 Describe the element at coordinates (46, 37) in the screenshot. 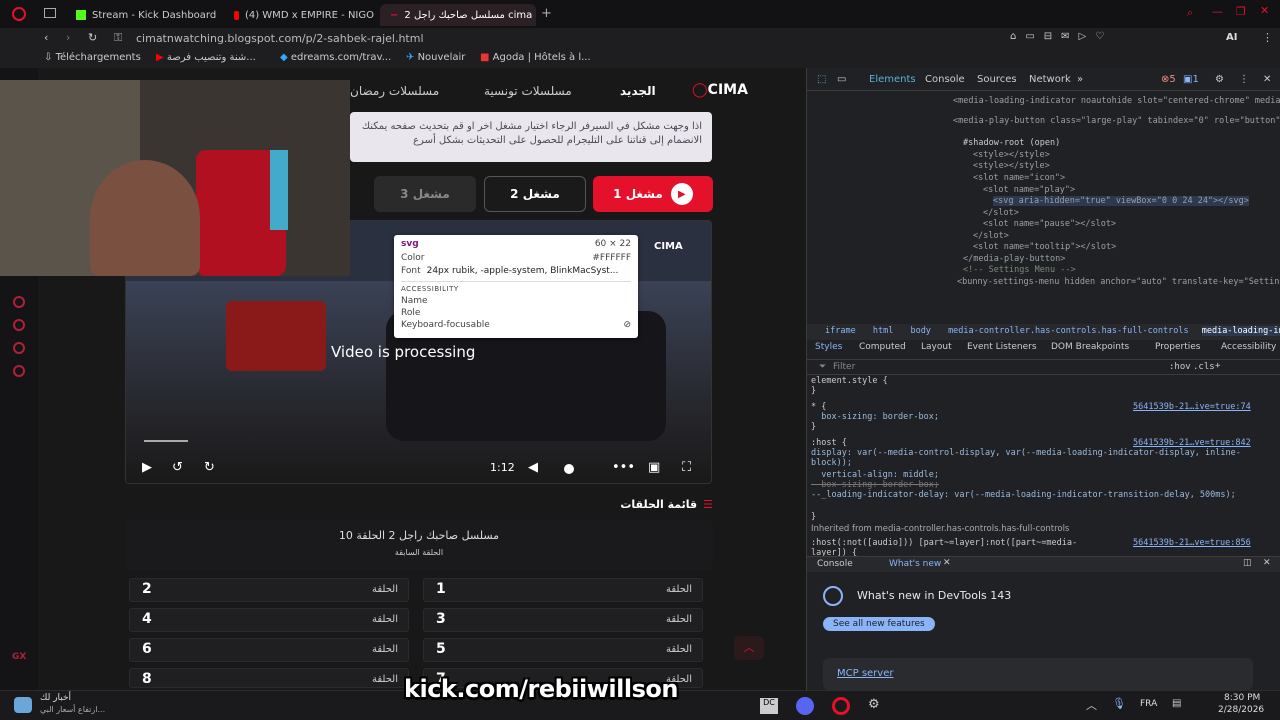

I see `back-icon: ‹` at that location.